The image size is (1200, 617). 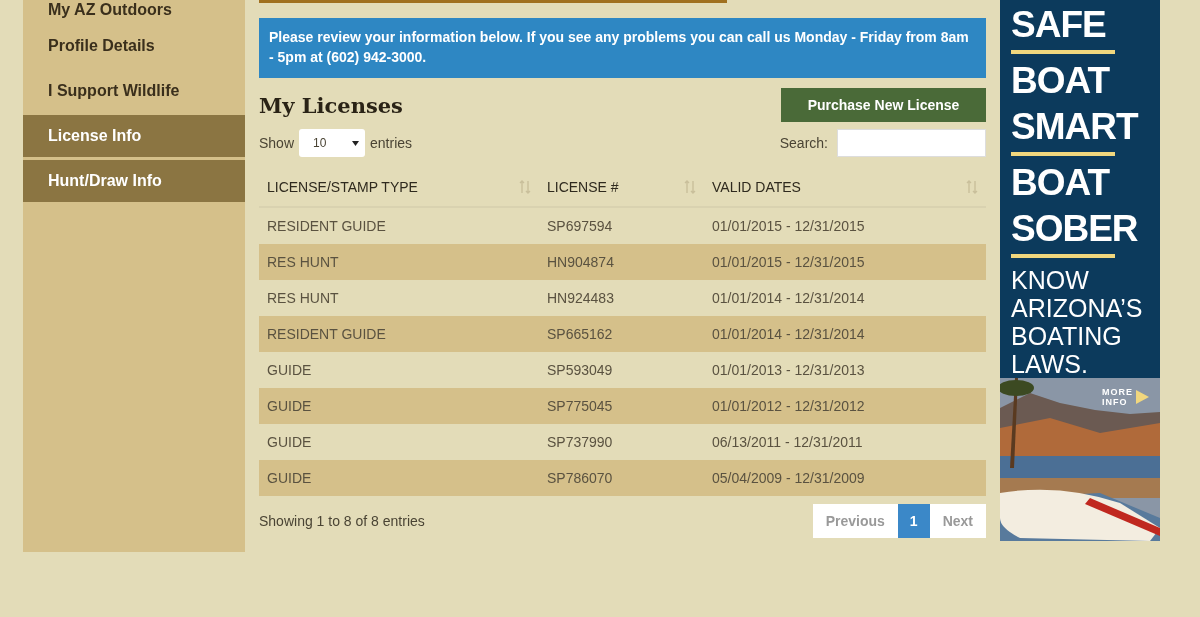 I want to click on table-cell-text: SP593049, so click(x=580, y=370).